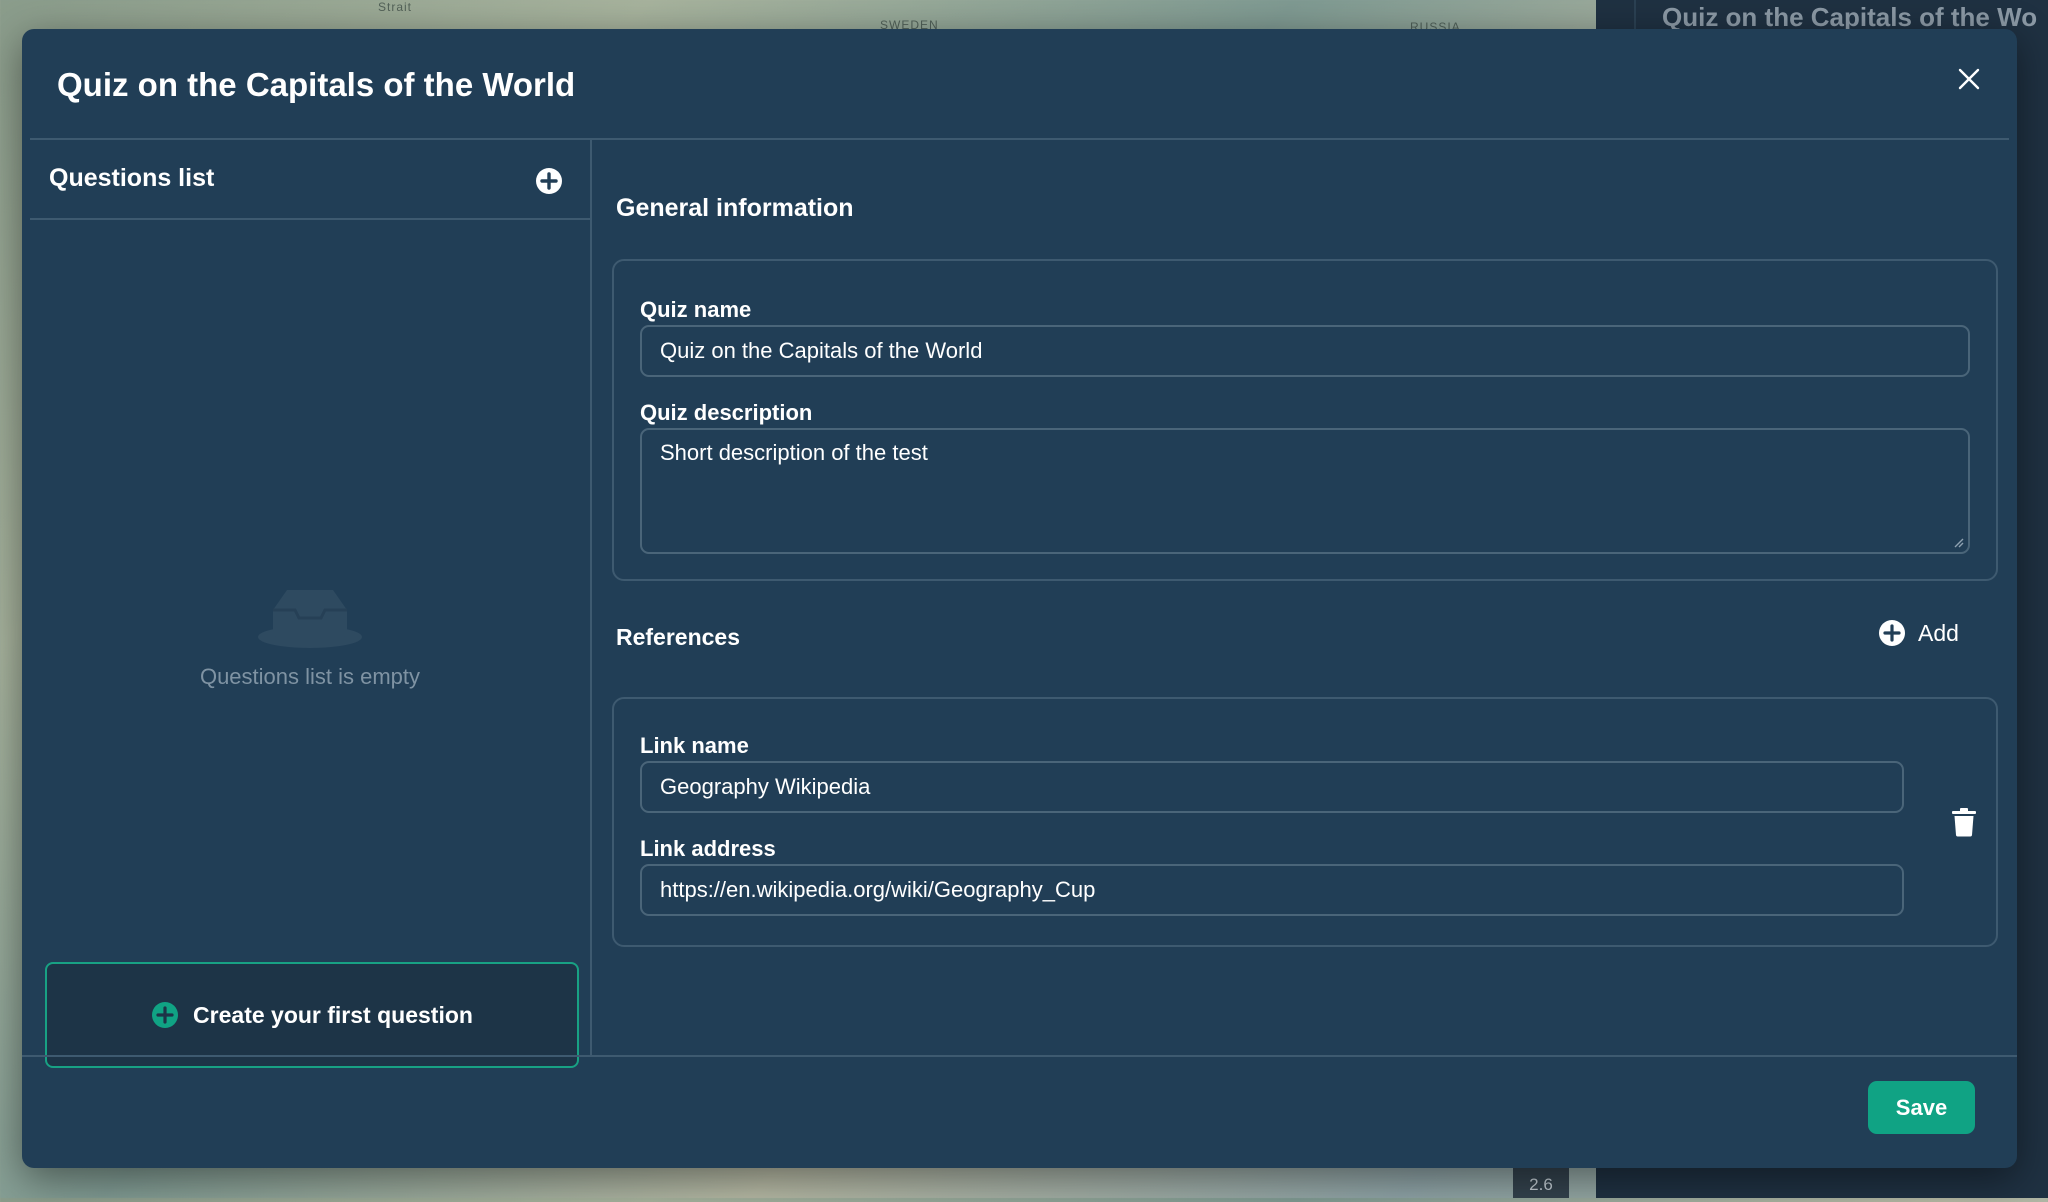 The height and width of the screenshot is (1202, 2048). Describe the element at coordinates (316, 84) in the screenshot. I see `modal-title: Quiz on the Capitals of the World` at that location.